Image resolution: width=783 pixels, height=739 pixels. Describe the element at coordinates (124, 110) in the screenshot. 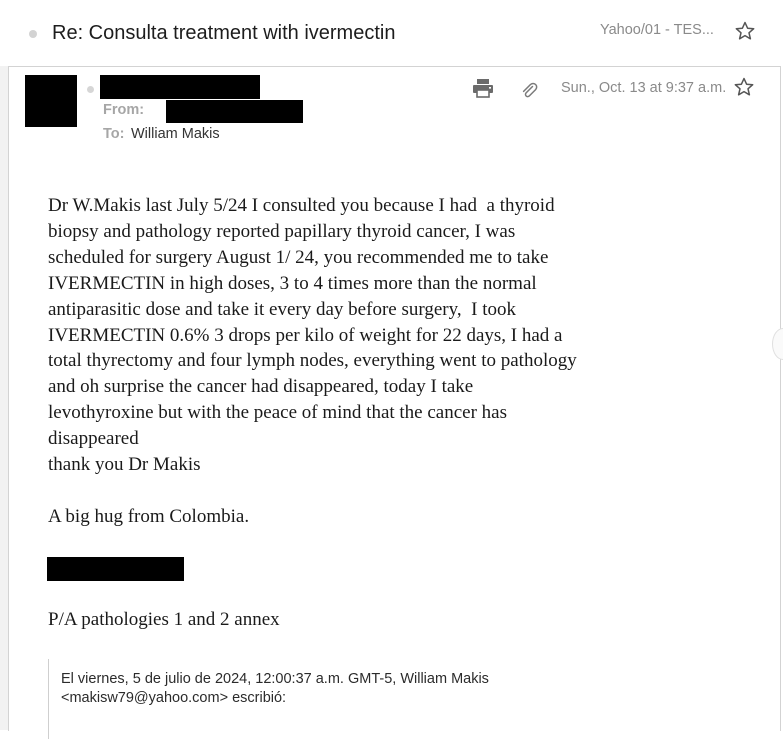

I see `from-label: From:` at that location.